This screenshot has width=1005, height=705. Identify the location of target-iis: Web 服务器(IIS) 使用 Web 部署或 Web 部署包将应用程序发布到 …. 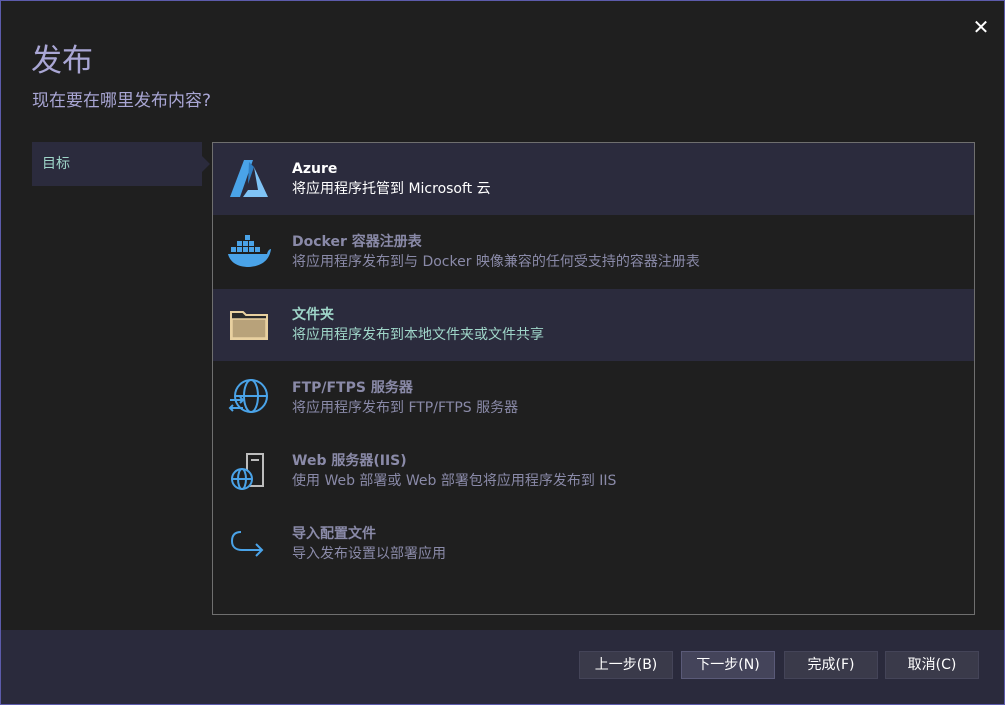
(593, 471).